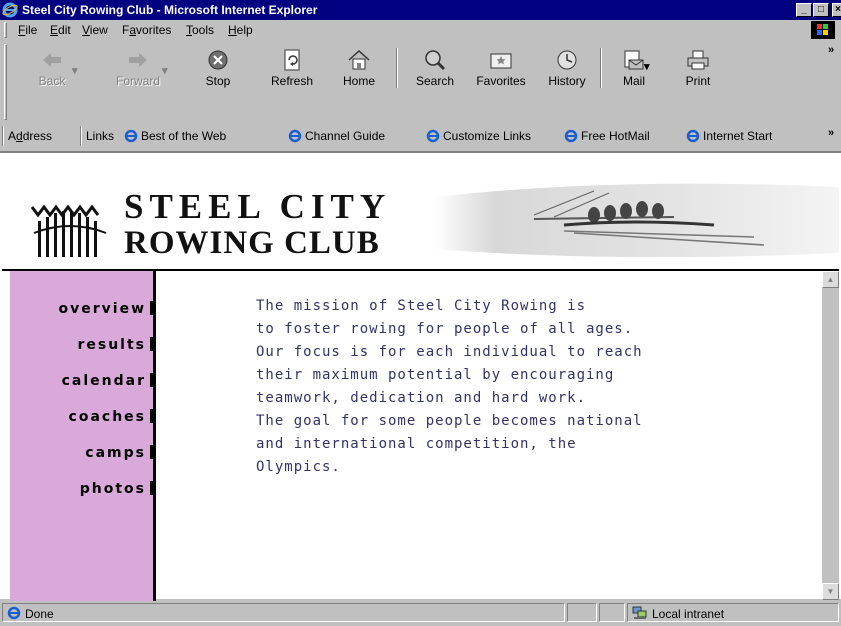  Describe the element at coordinates (39, 614) in the screenshot. I see `status-text: Done` at that location.